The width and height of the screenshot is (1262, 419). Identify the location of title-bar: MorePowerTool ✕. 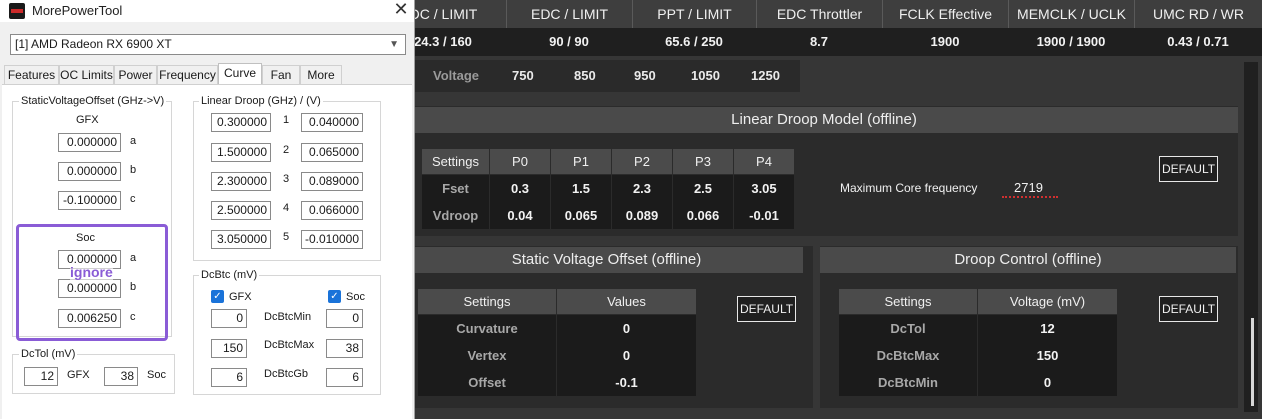
(207, 11).